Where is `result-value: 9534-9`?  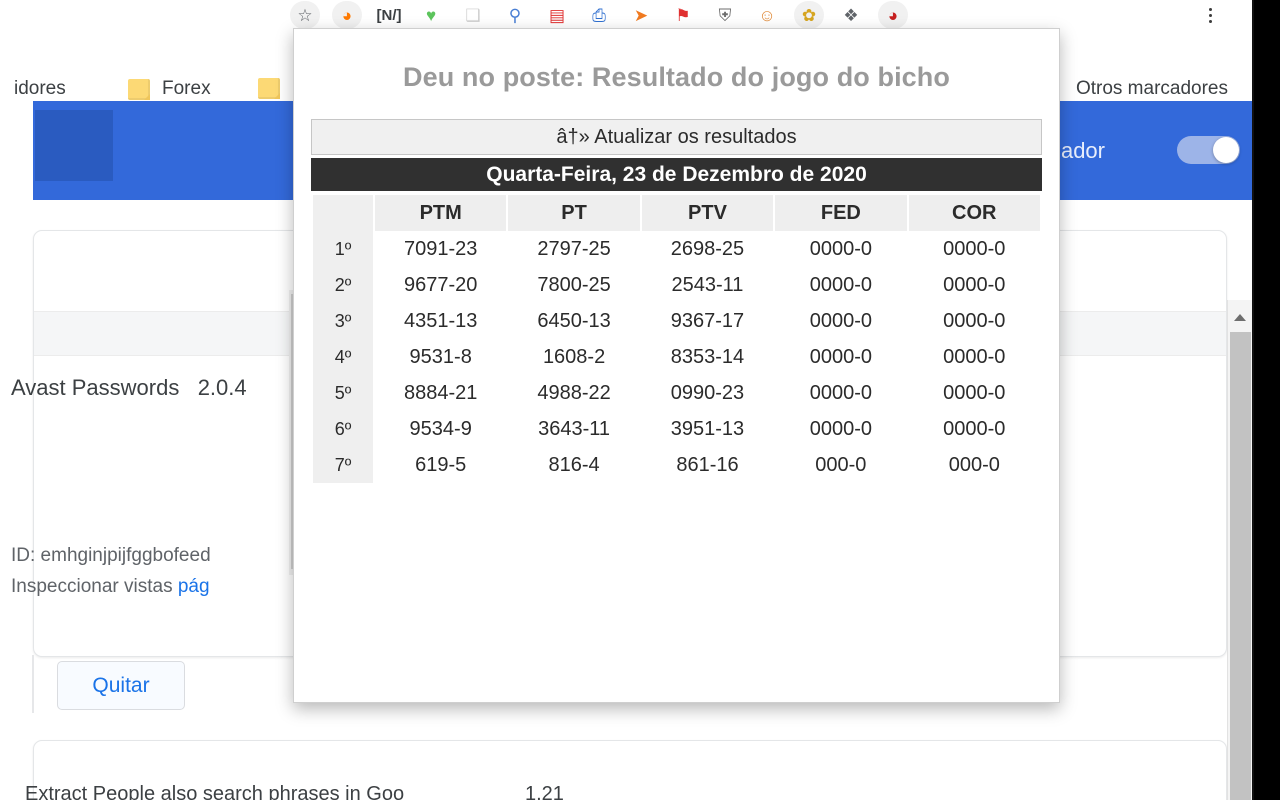
result-value: 9534-9 is located at coordinates (441, 429).